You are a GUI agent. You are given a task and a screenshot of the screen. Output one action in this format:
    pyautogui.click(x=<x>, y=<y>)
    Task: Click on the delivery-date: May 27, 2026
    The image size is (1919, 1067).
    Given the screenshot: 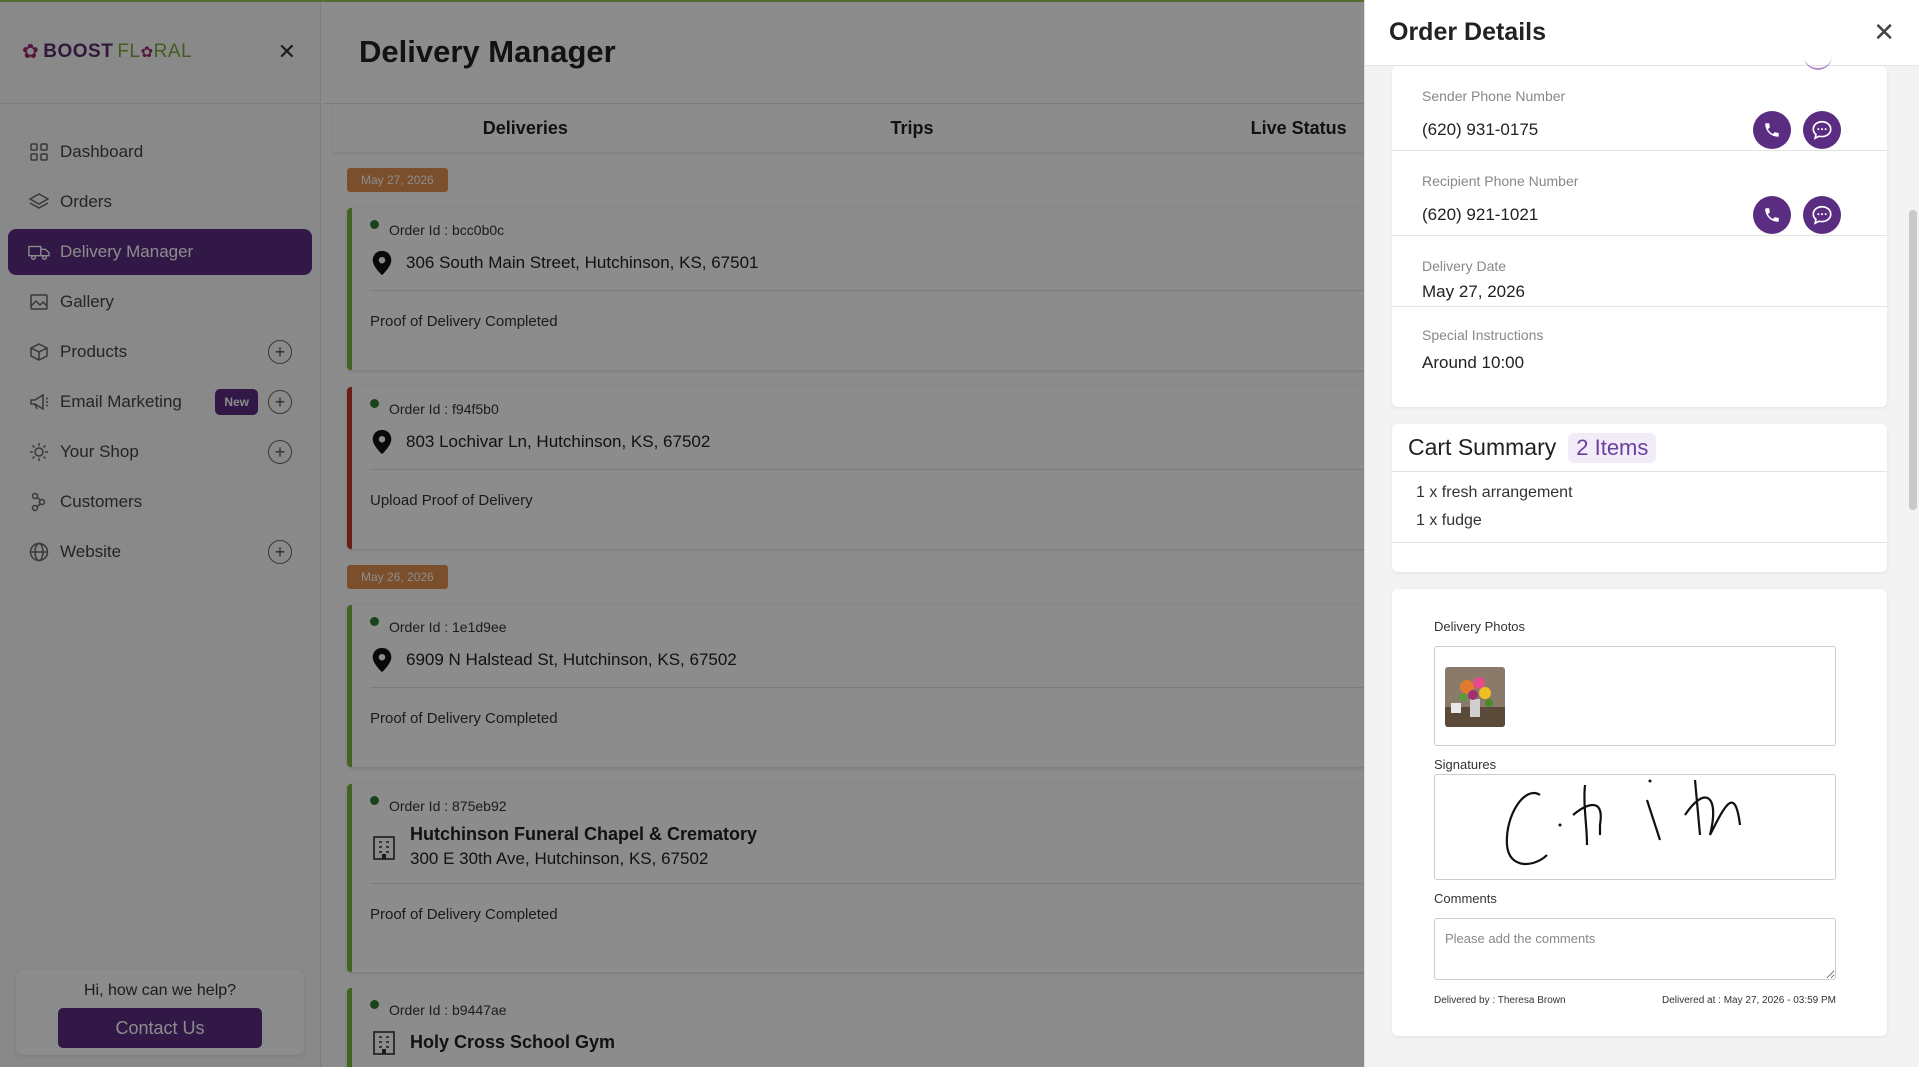 What is the action you would take?
    pyautogui.click(x=1474, y=291)
    